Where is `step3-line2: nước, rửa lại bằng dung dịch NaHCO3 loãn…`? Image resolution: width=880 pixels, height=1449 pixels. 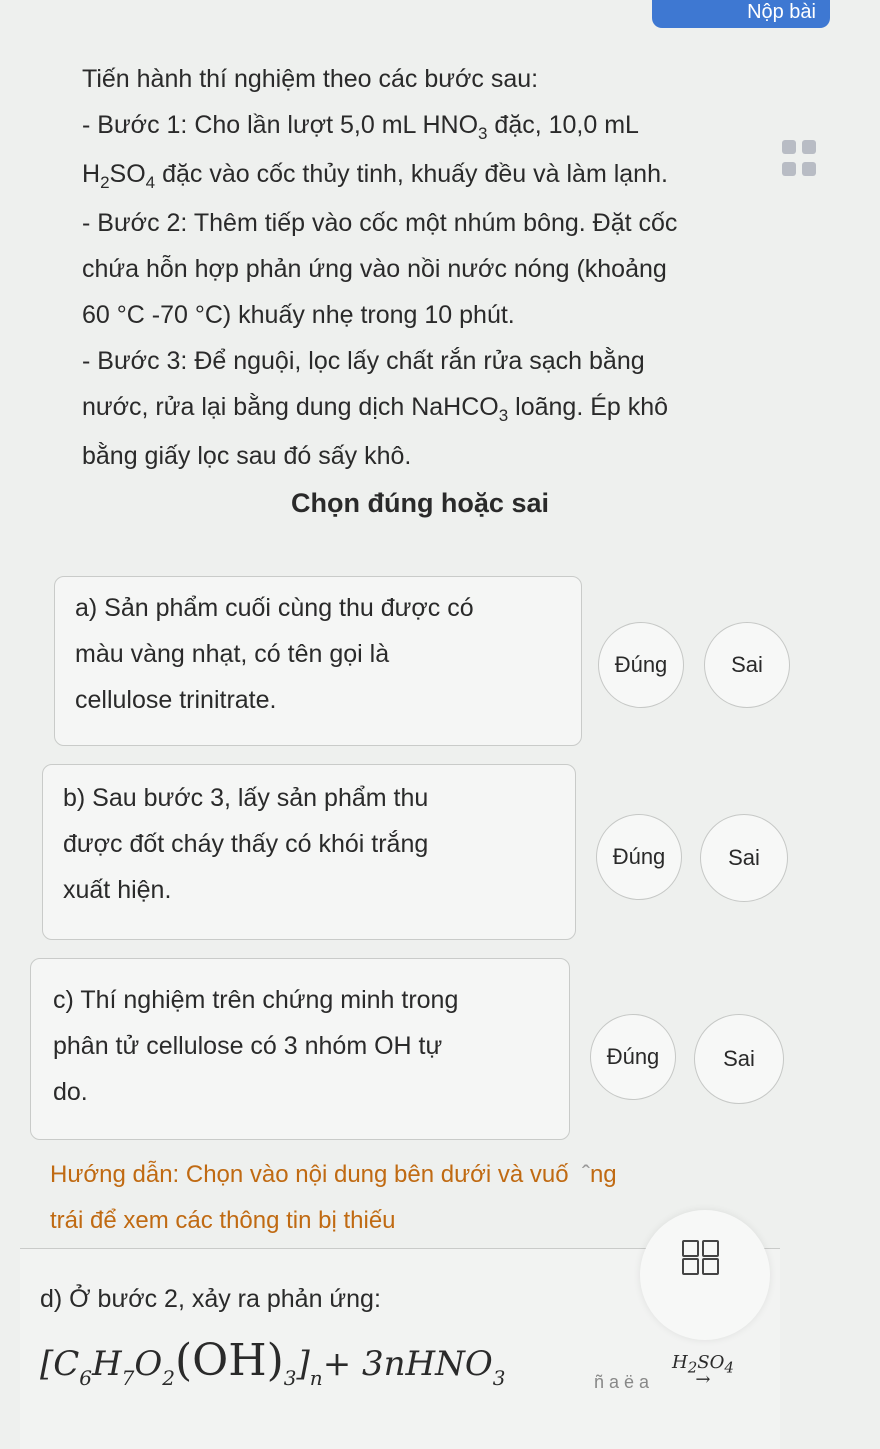
step3-line2: nước, rửa lại bằng dung dịch NaHCO3 loãn… is located at coordinates (442, 408).